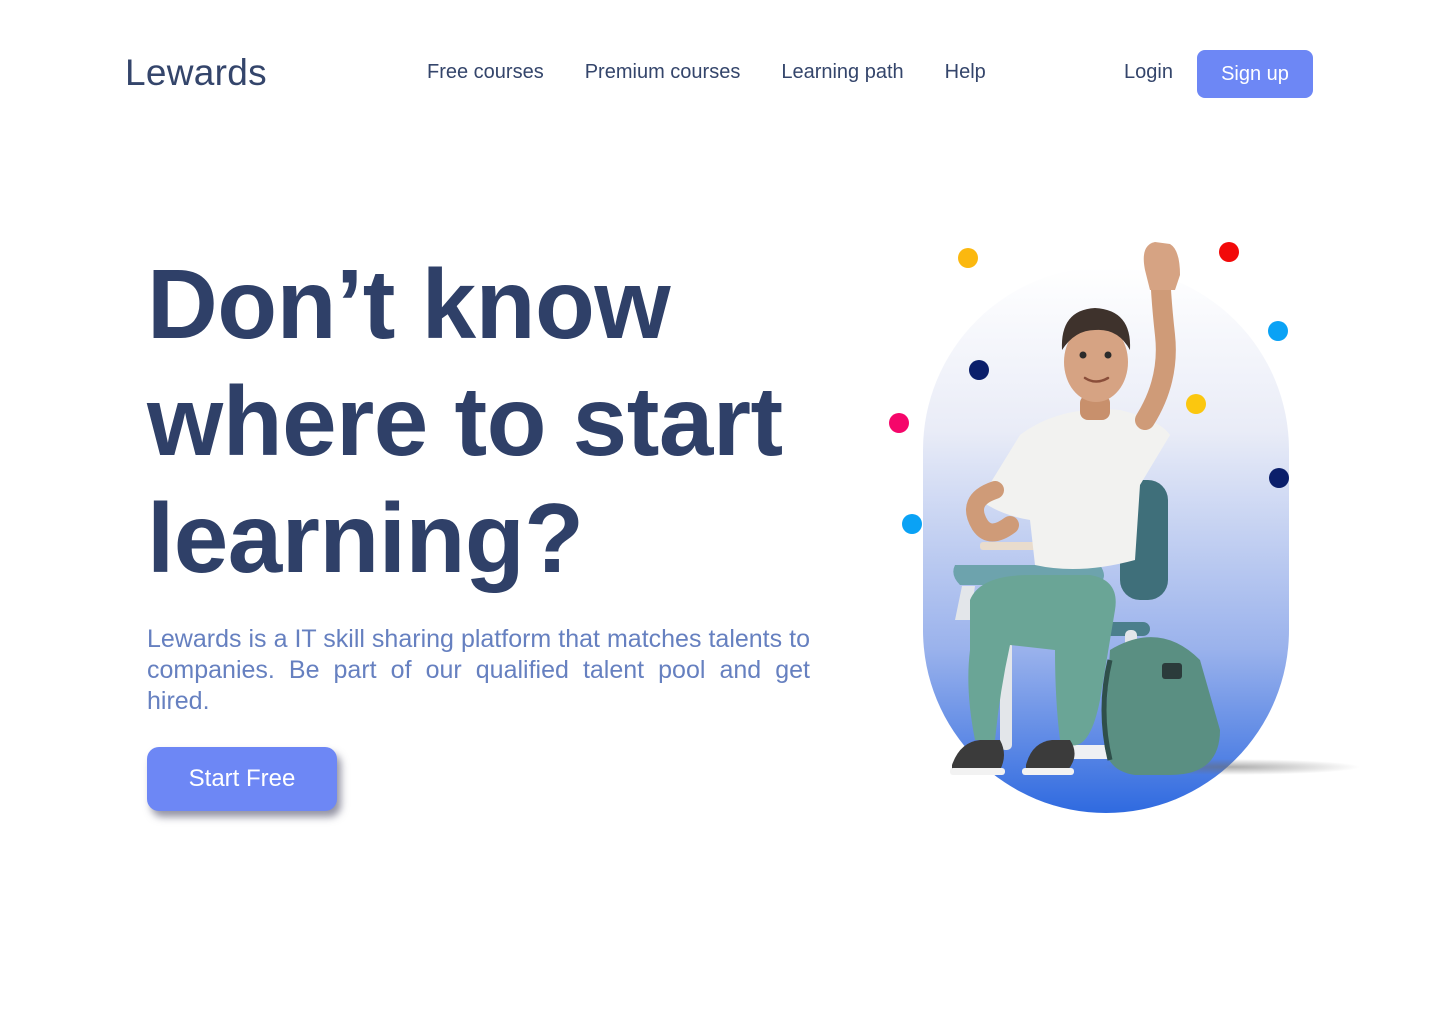 The width and height of the screenshot is (1440, 1024). Describe the element at coordinates (242, 779) in the screenshot. I see `start-free-button: Start Free` at that location.